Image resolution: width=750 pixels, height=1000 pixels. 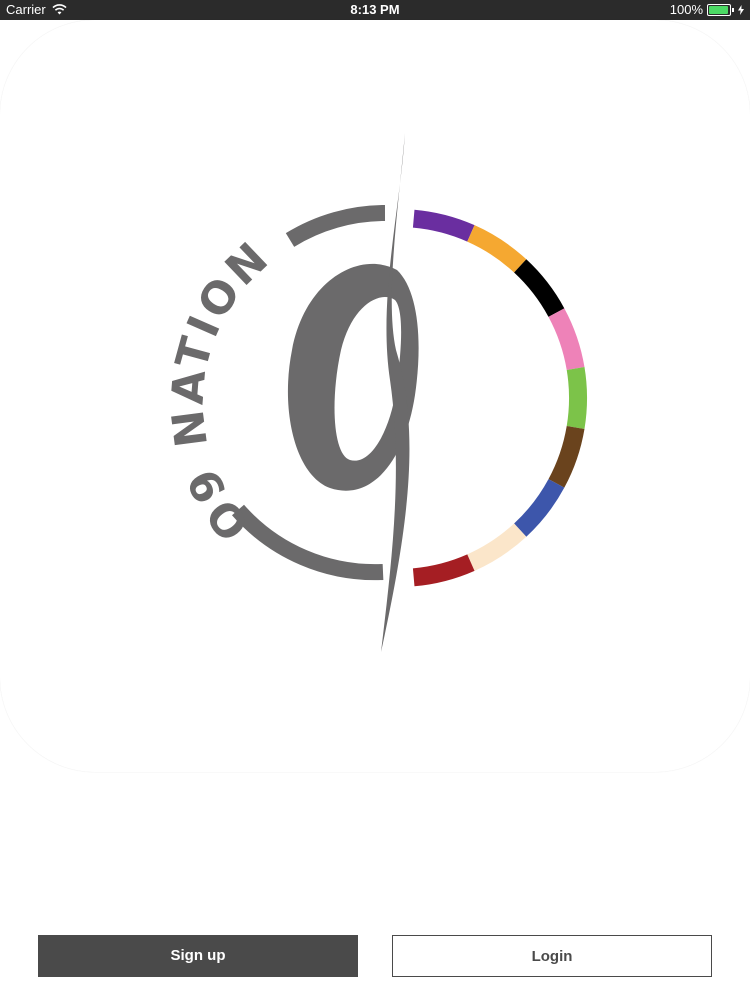 I want to click on brand-textpath: O9 NATION, so click(x=219, y=390).